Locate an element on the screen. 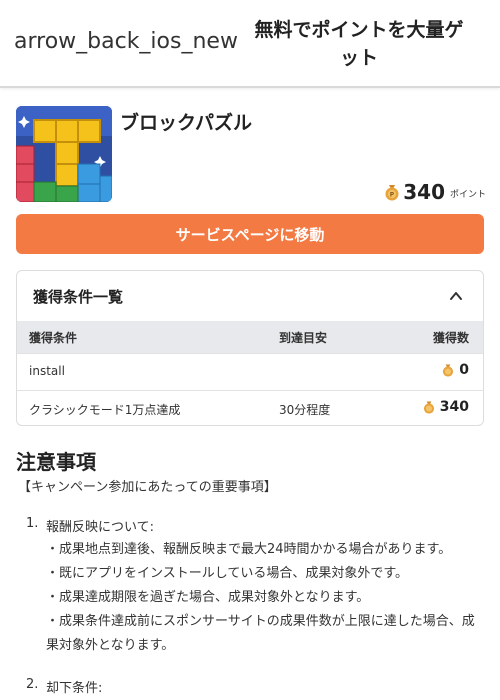  svg-text: P is located at coordinates (392, 195).